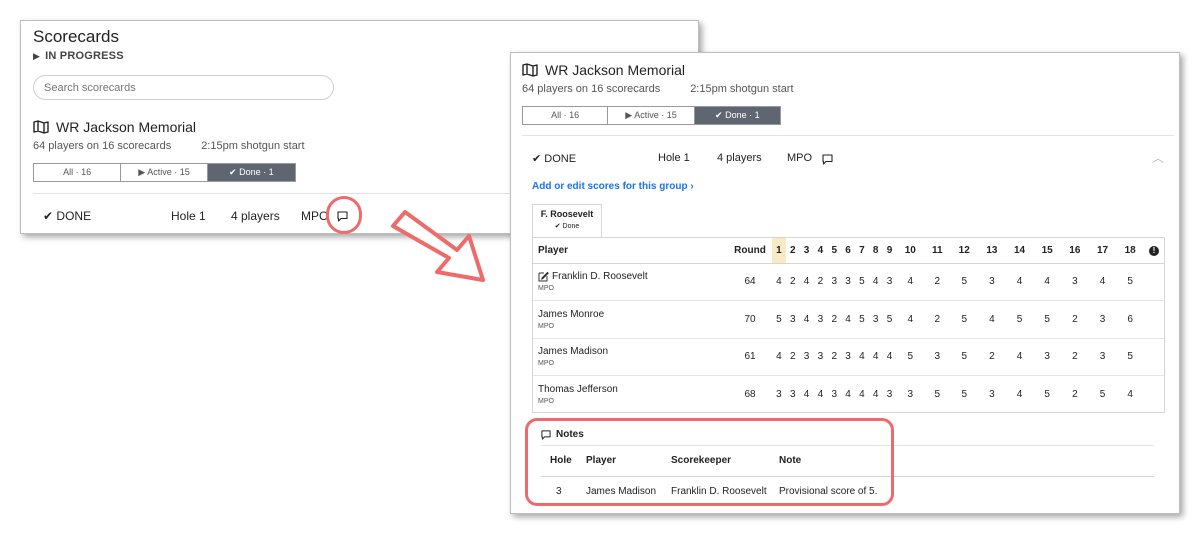  Describe the element at coordinates (1158, 157) in the screenshot. I see `collapse-chevron-icon: ︿` at that location.